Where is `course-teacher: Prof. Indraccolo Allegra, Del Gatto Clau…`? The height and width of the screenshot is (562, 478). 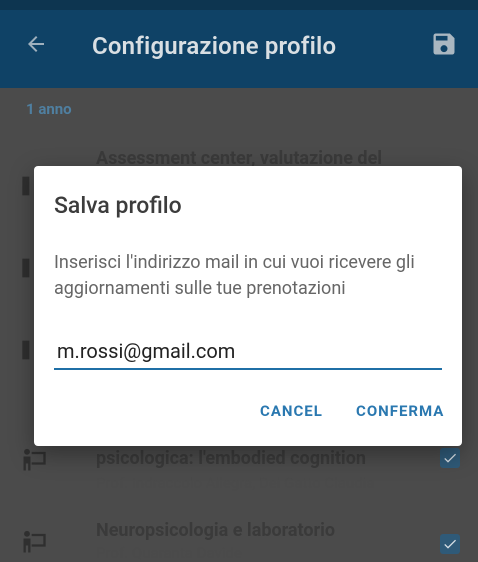 course-teacher: Prof. Indraccolo Allegra, Del Gatto Clau… is located at coordinates (235, 483).